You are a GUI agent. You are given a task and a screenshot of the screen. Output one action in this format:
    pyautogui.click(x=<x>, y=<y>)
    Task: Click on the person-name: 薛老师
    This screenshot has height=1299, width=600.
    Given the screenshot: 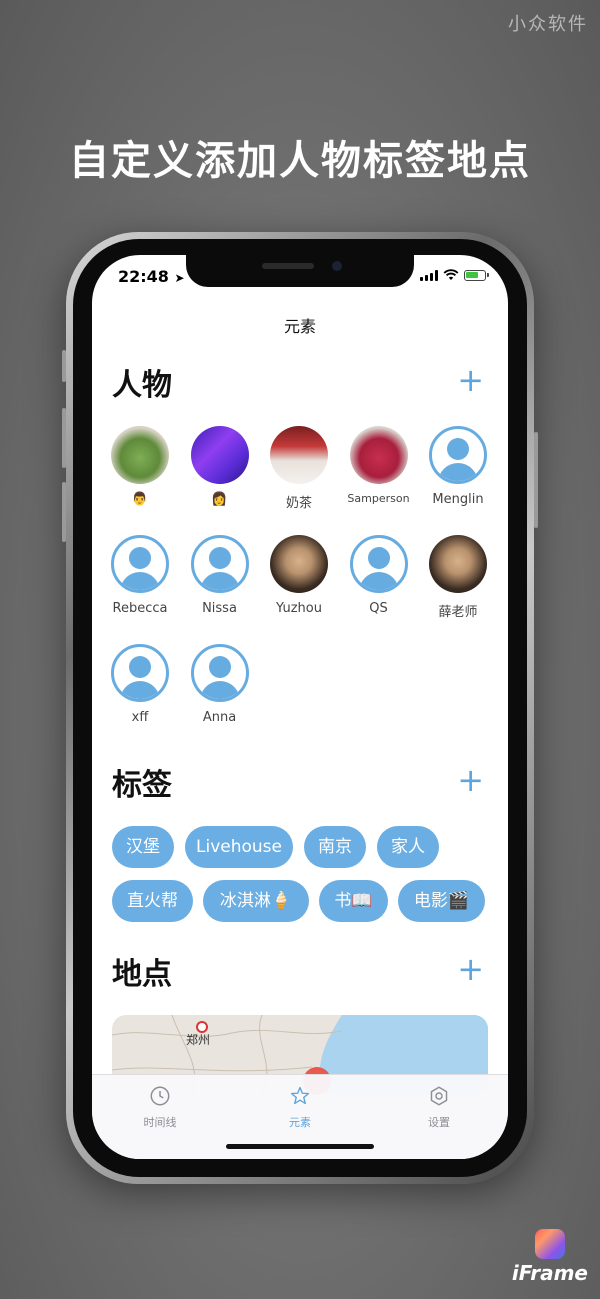 What is the action you would take?
    pyautogui.click(x=458, y=612)
    